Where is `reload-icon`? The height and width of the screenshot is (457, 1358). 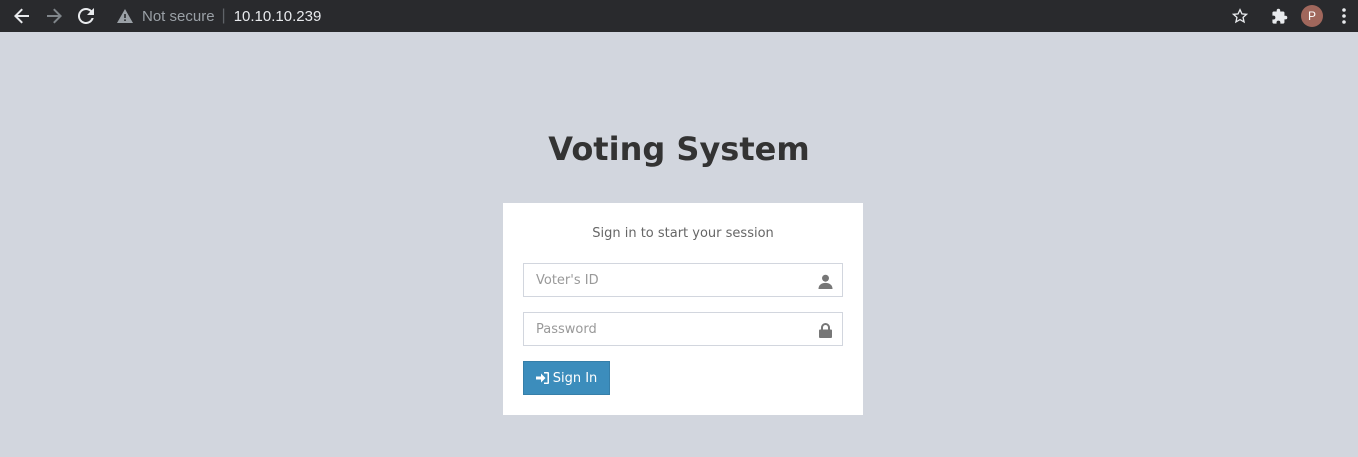 reload-icon is located at coordinates (86, 16).